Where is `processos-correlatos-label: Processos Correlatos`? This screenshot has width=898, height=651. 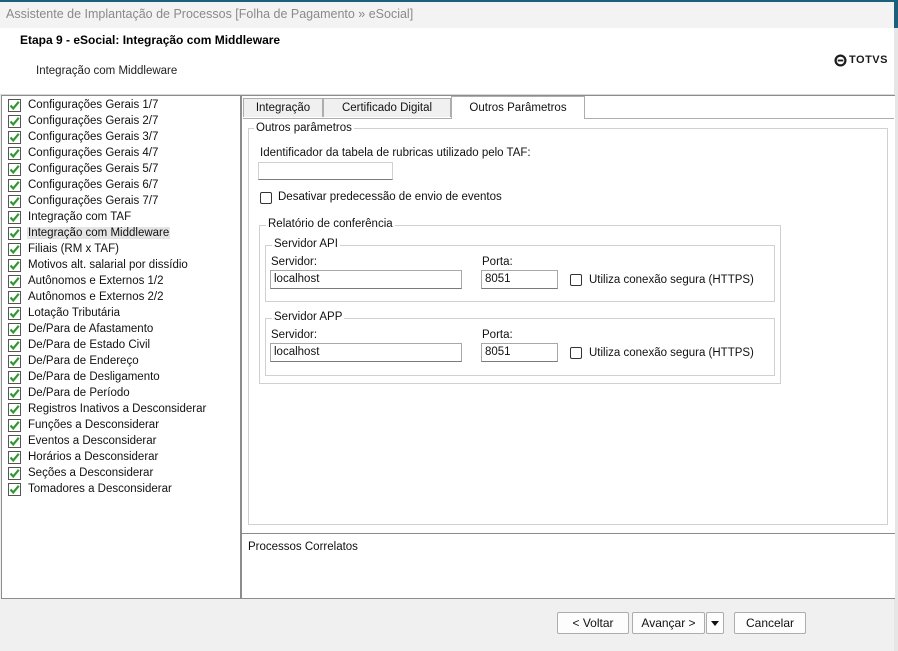 processos-correlatos-label: Processos Correlatos is located at coordinates (303, 547).